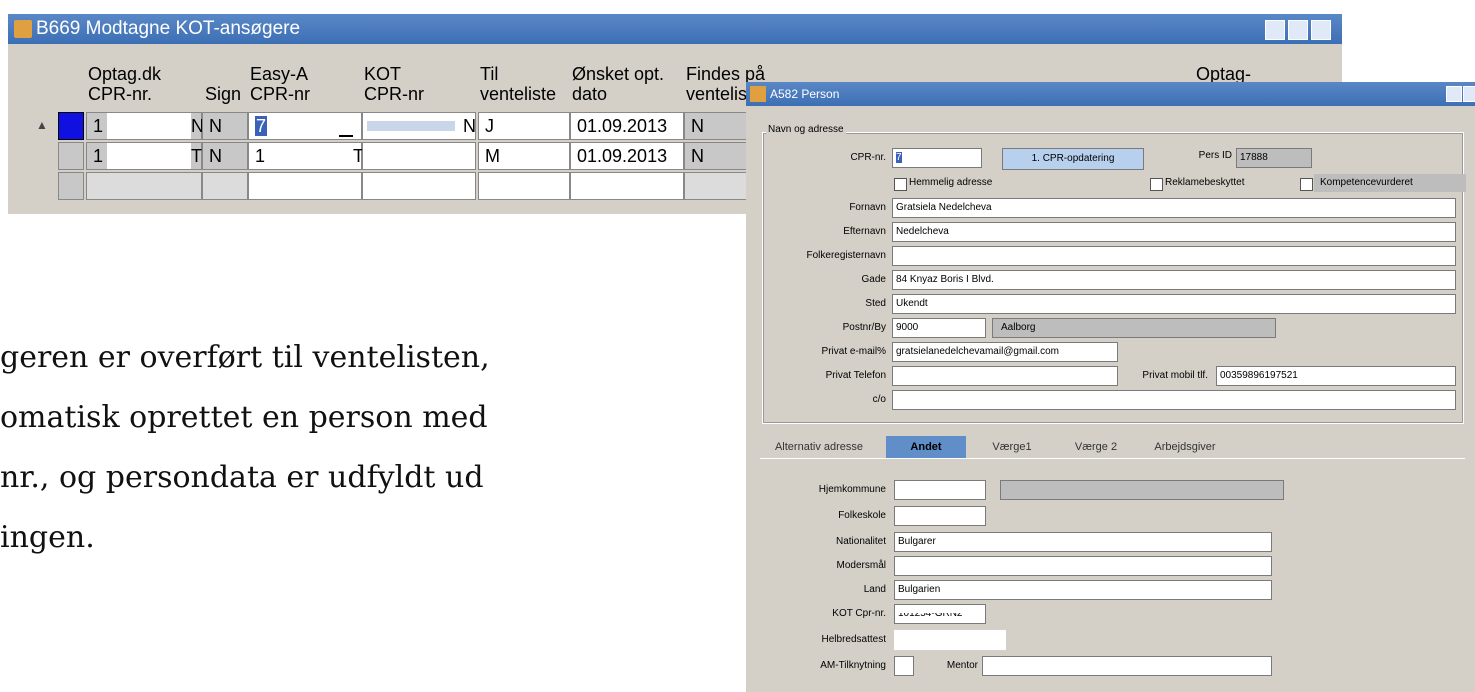 The width and height of the screenshot is (1475, 692). Describe the element at coordinates (899, 157) in the screenshot. I see `cpr-value: 7` at that location.